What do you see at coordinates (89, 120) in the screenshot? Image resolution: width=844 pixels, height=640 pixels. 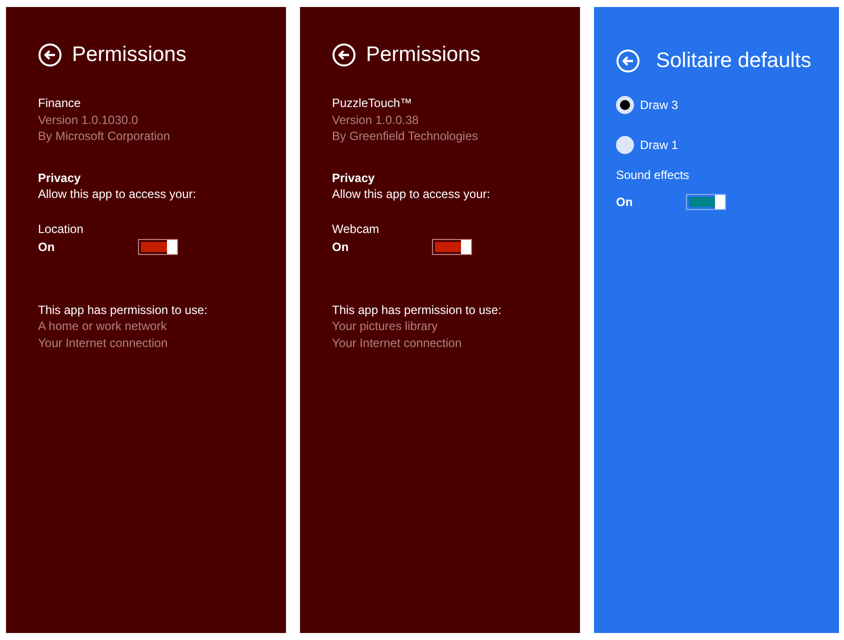 I see `app-version: Version 1.0.1030.0` at bounding box center [89, 120].